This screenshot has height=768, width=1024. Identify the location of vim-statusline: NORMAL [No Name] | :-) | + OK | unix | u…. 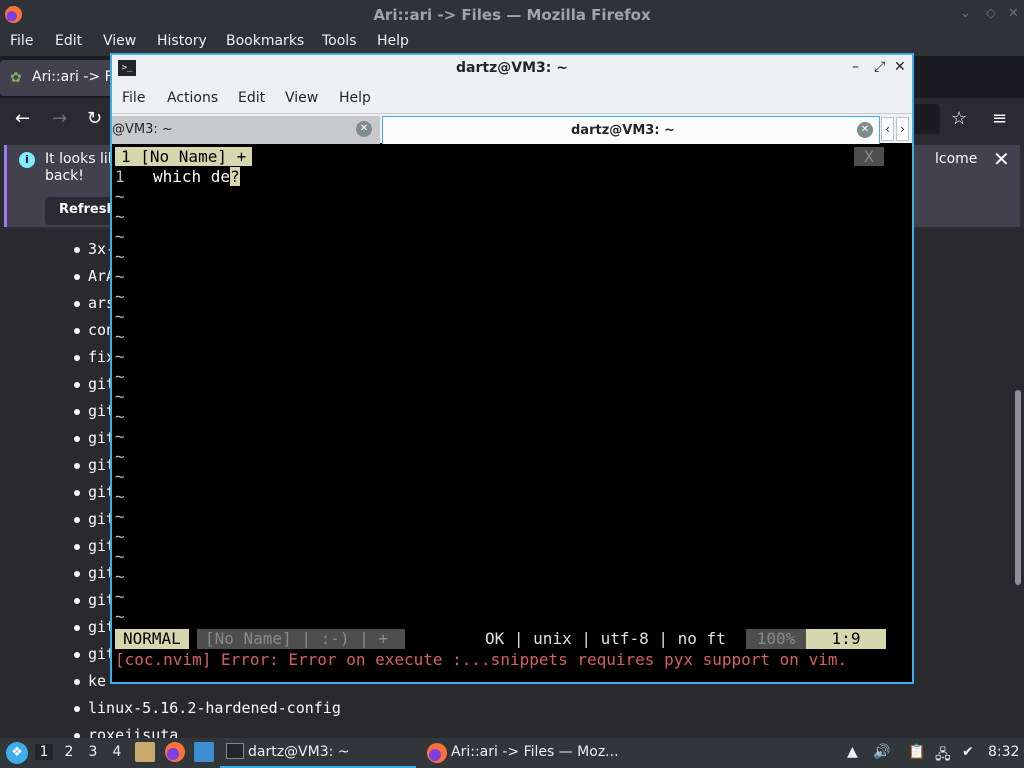
(500, 639).